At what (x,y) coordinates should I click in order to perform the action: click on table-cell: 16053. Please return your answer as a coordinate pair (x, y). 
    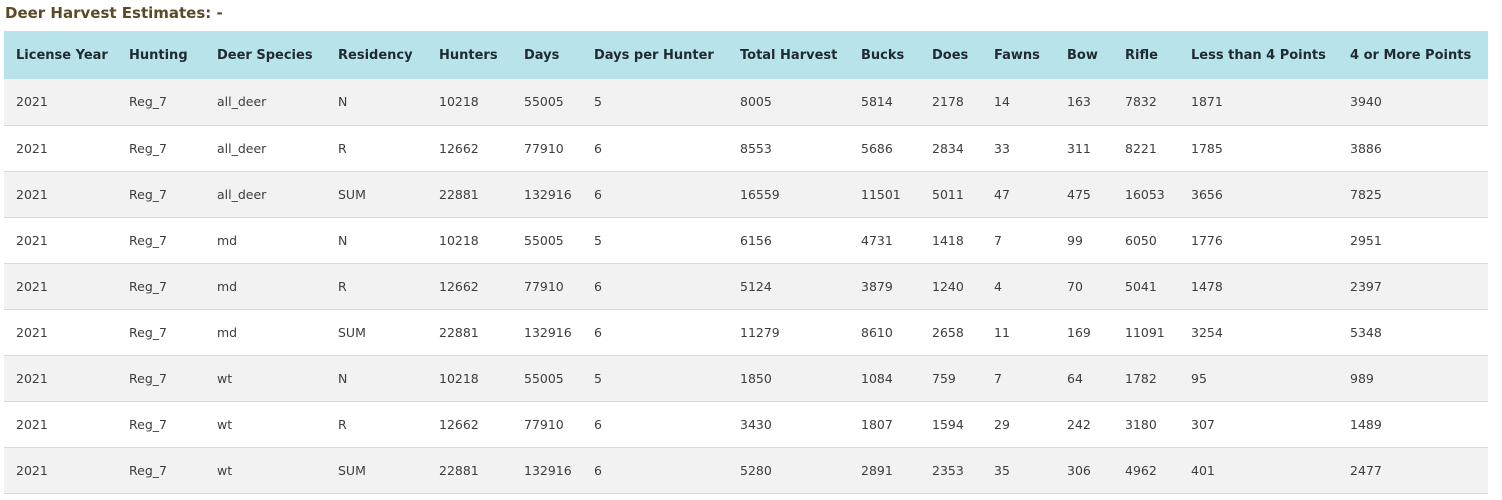
    Looking at the image, I should click on (1145, 194).